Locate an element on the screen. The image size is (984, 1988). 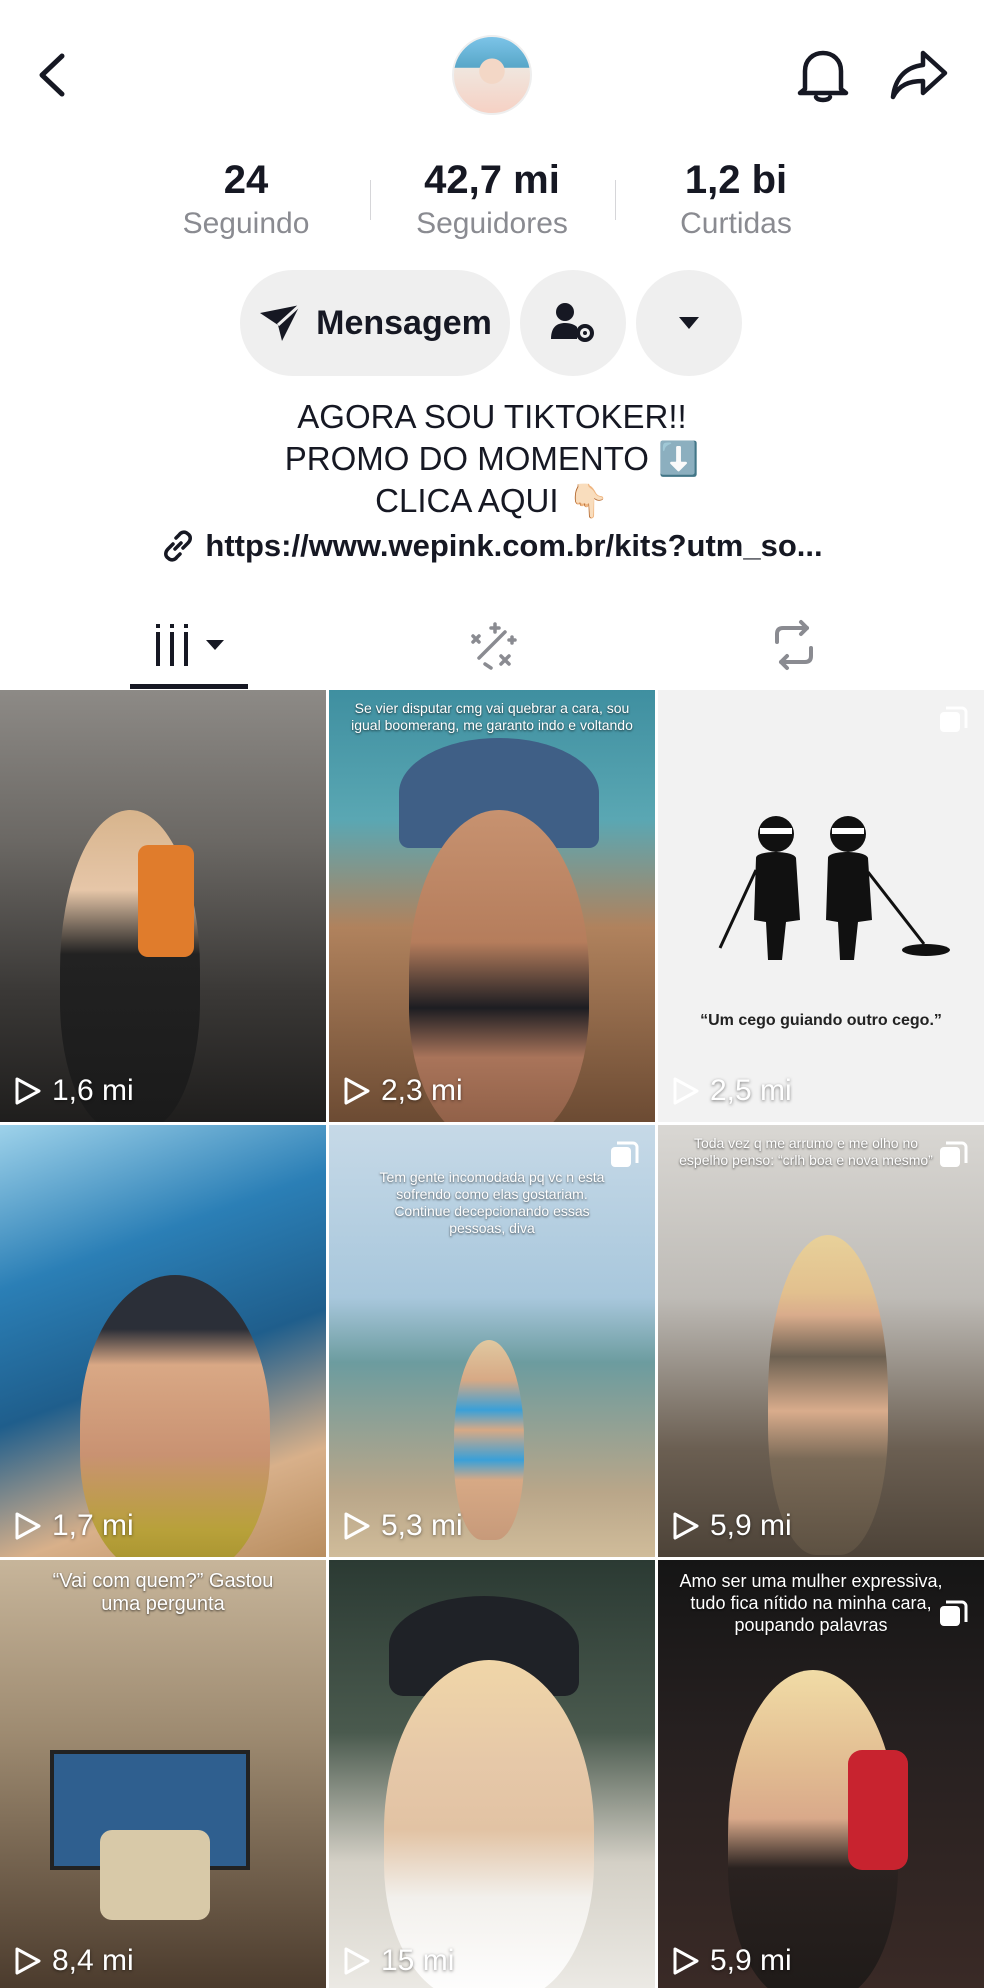
video-tile: 1,7 mi is located at coordinates (163, 1341).